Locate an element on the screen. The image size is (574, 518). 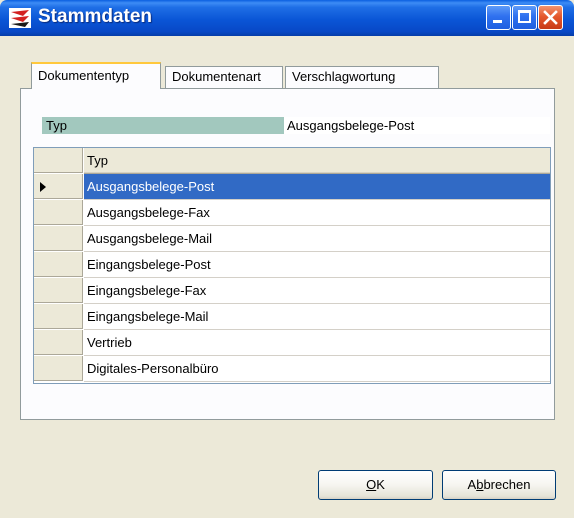
grid-header-row: Typ is located at coordinates (292, 161).